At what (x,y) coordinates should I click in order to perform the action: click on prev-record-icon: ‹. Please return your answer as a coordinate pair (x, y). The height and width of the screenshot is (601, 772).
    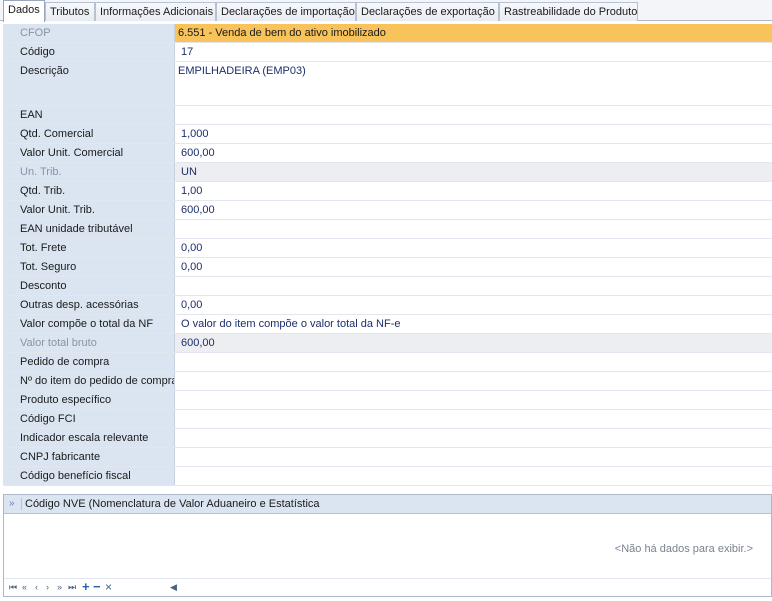
    Looking at the image, I should click on (36, 587).